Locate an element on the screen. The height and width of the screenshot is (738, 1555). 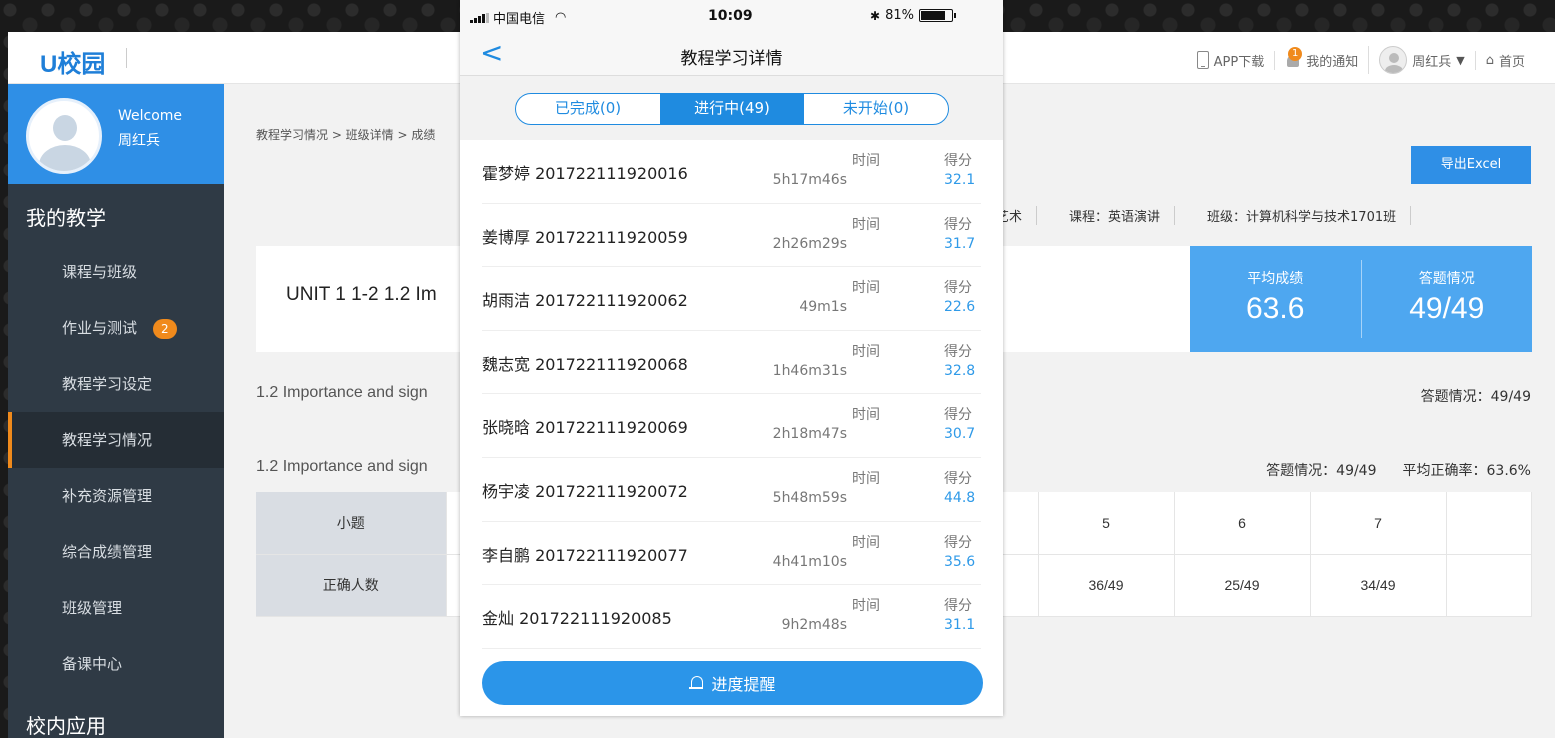
tab-completed: 已完成(0) is located at coordinates (588, 109).